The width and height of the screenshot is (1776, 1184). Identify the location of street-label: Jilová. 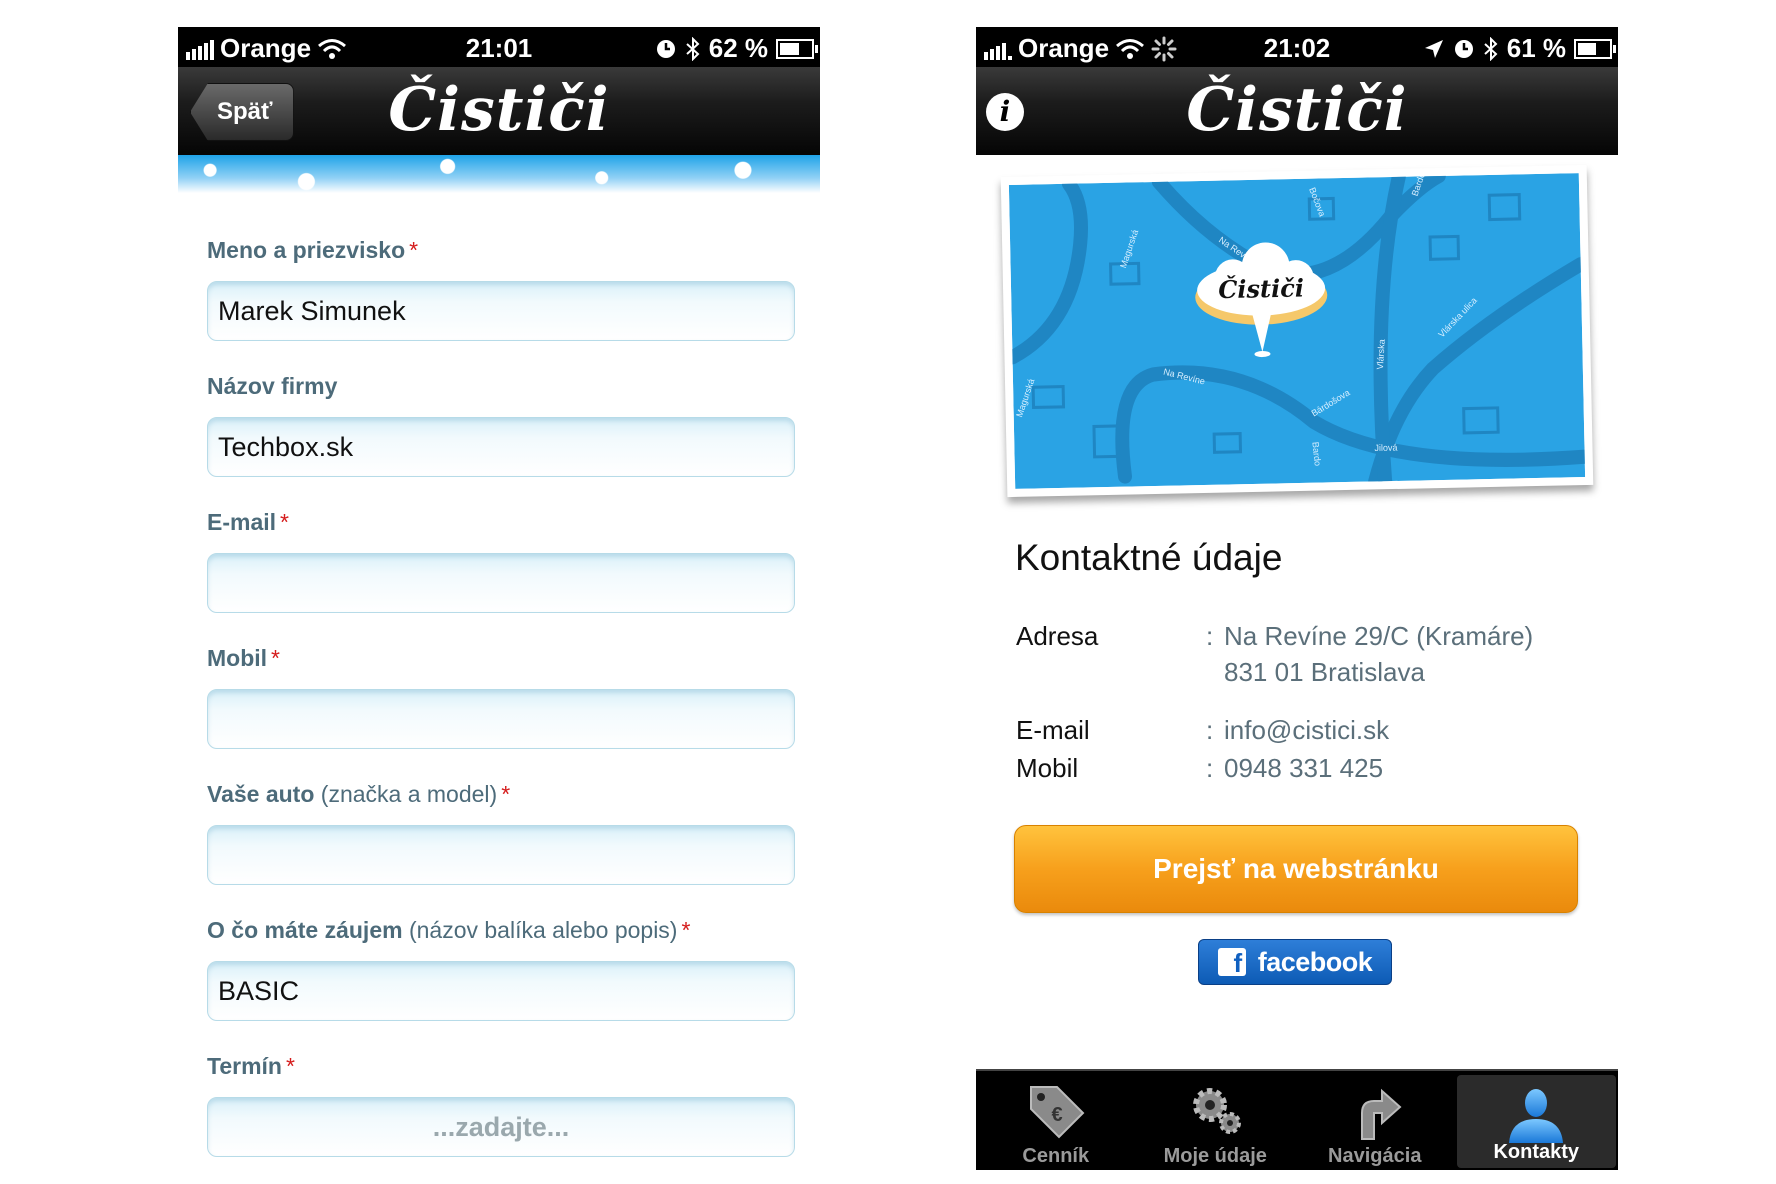
(1386, 447).